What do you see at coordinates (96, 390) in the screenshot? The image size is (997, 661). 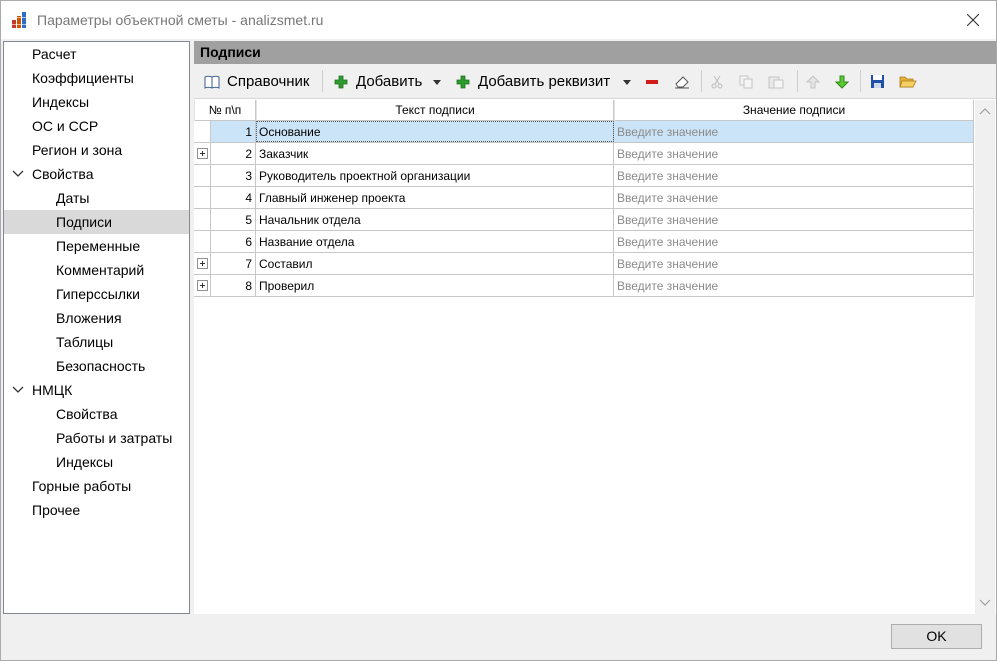 I see `tree-item-nmck: НМЦК` at bounding box center [96, 390].